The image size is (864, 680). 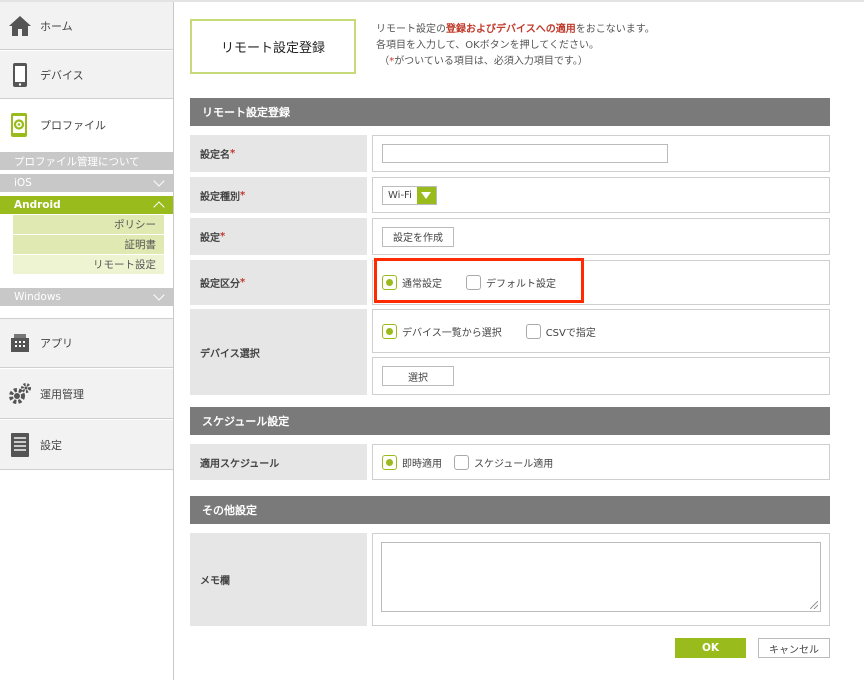 I want to click on nav-app: アプリ, so click(x=86, y=343).